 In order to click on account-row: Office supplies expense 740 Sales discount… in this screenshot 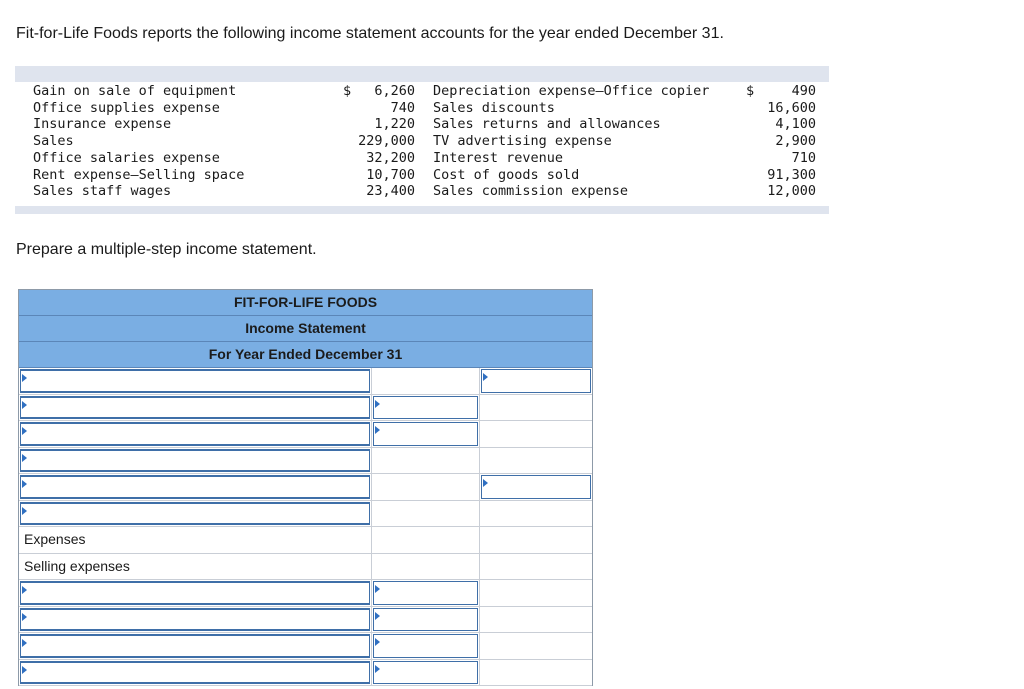, I will do `click(422, 108)`.